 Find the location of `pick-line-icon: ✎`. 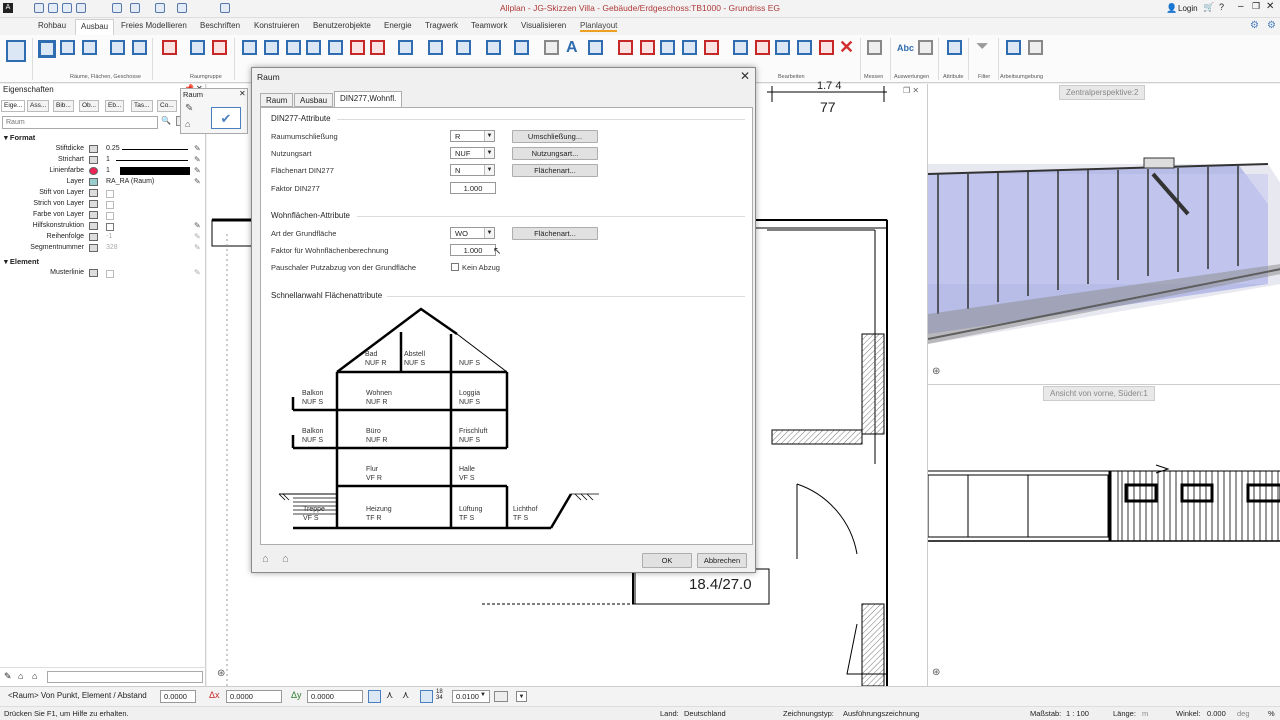

pick-line-icon: ✎ is located at coordinates (198, 160).